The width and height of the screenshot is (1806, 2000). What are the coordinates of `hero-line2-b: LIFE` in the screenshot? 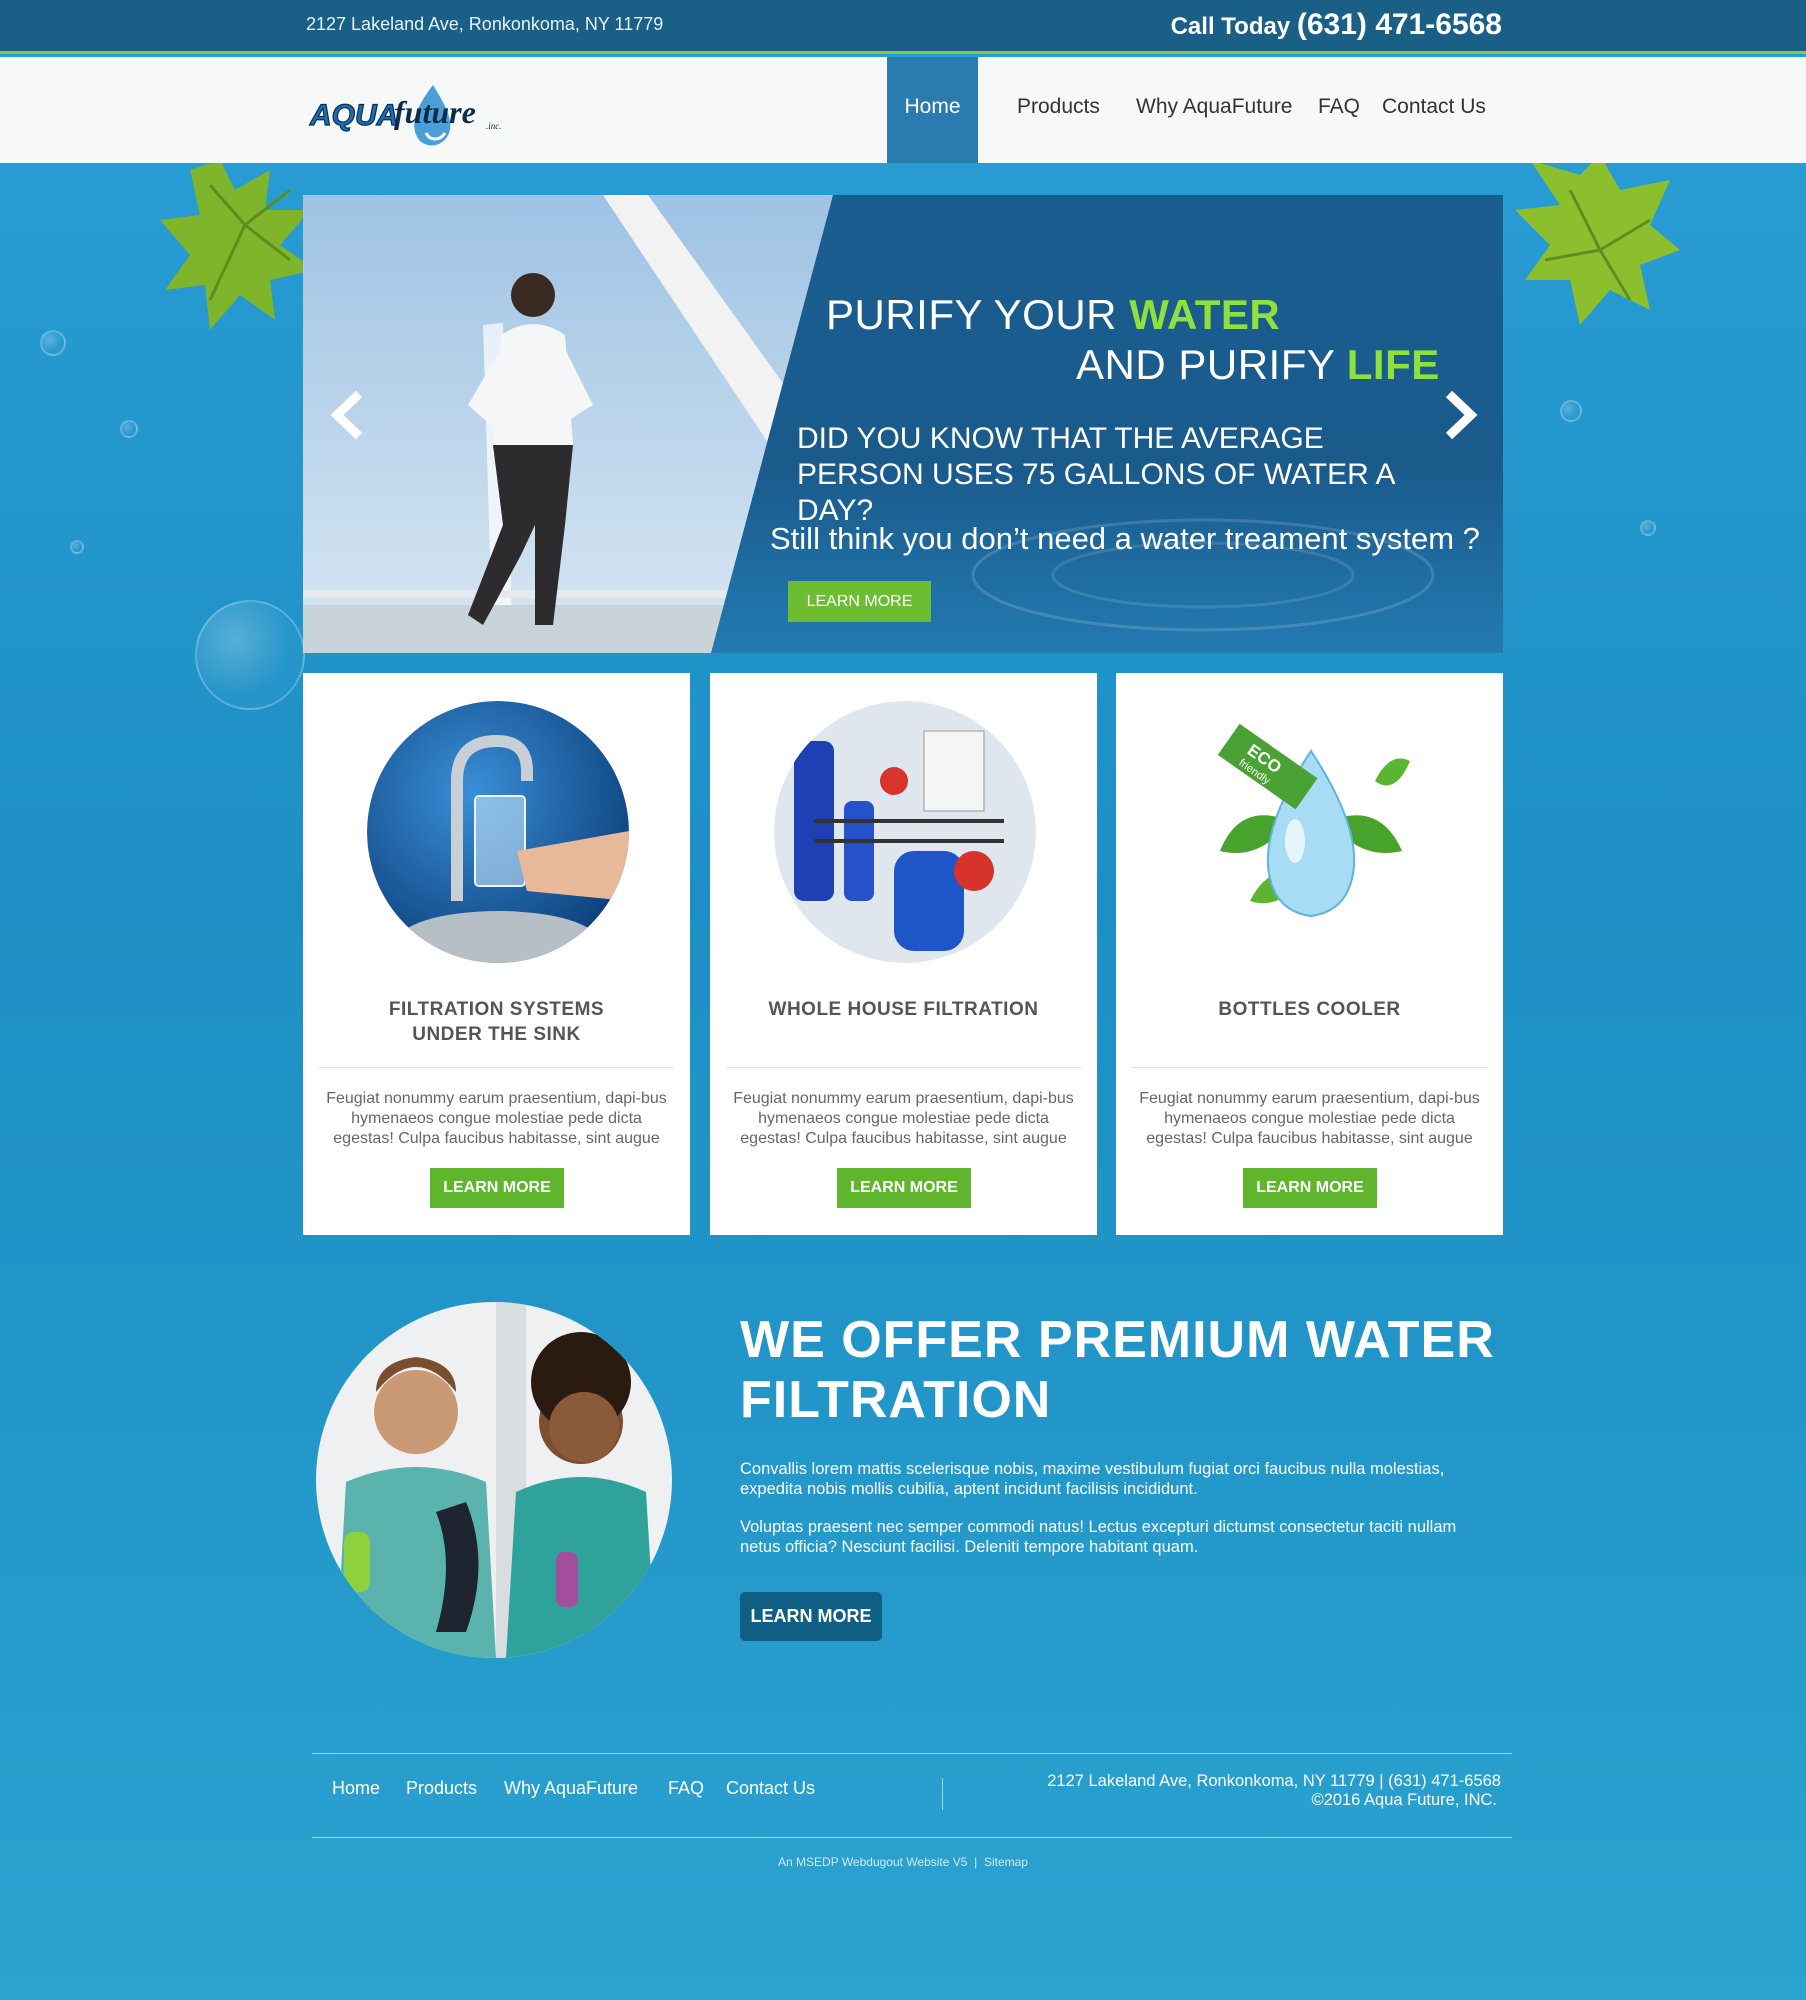 It's located at (1393, 364).